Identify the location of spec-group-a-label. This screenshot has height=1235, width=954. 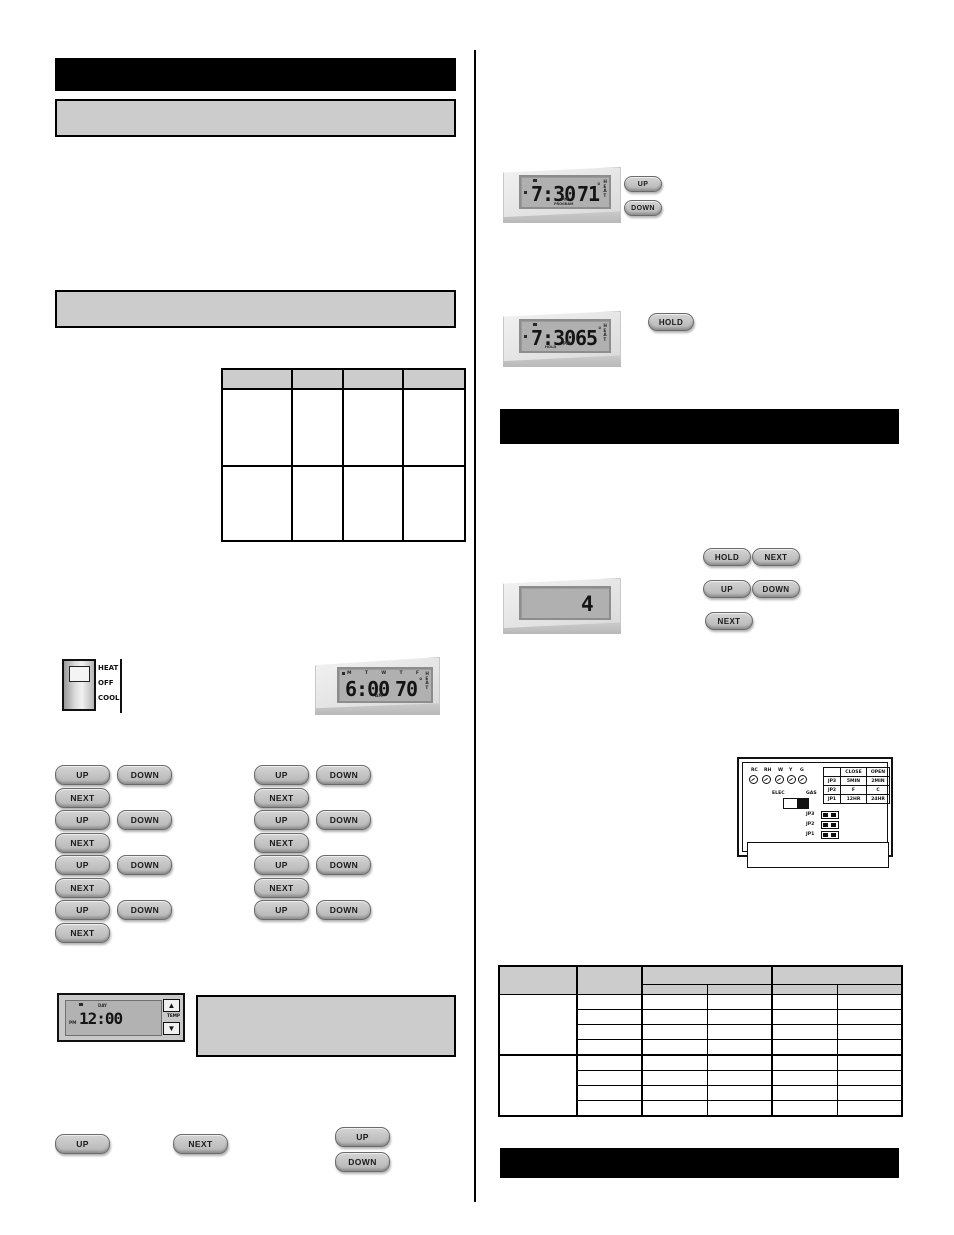
(538, 1025).